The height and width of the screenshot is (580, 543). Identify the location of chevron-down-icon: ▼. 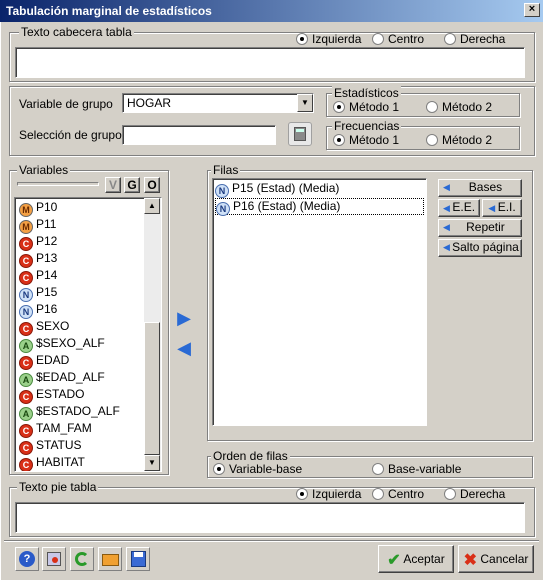
(305, 103).